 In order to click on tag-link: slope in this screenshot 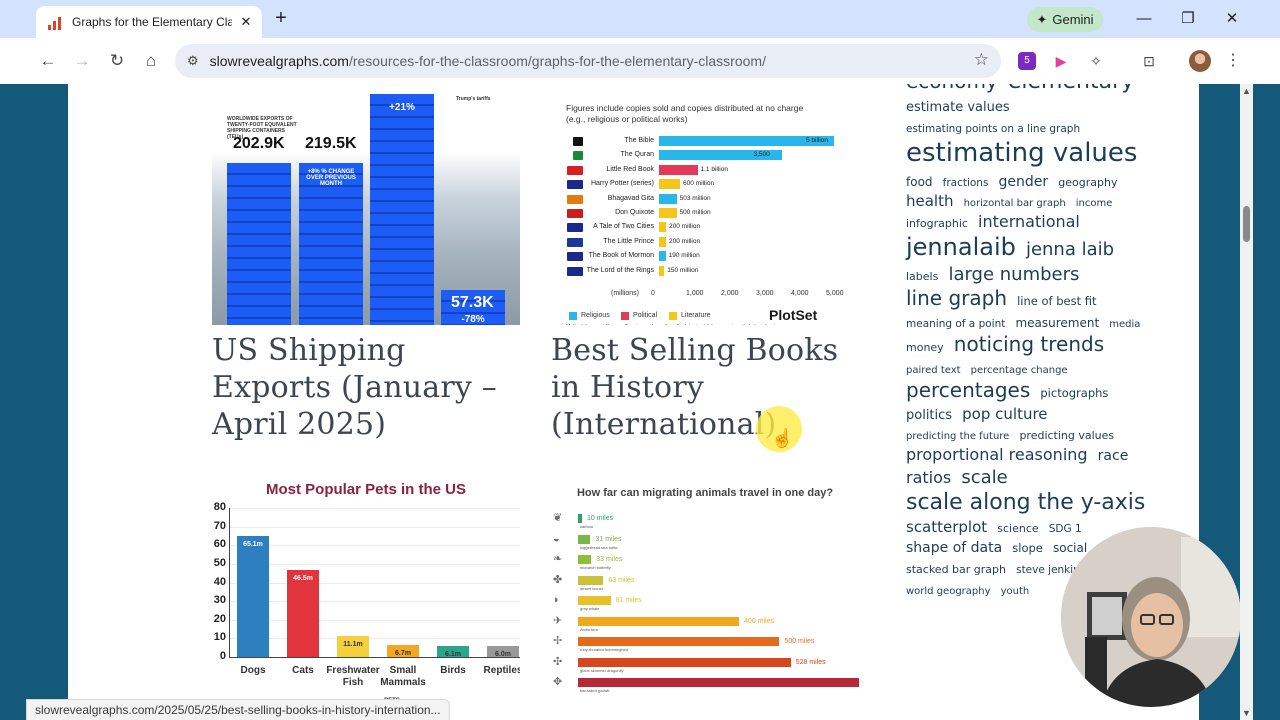, I will do `click(1027, 548)`.